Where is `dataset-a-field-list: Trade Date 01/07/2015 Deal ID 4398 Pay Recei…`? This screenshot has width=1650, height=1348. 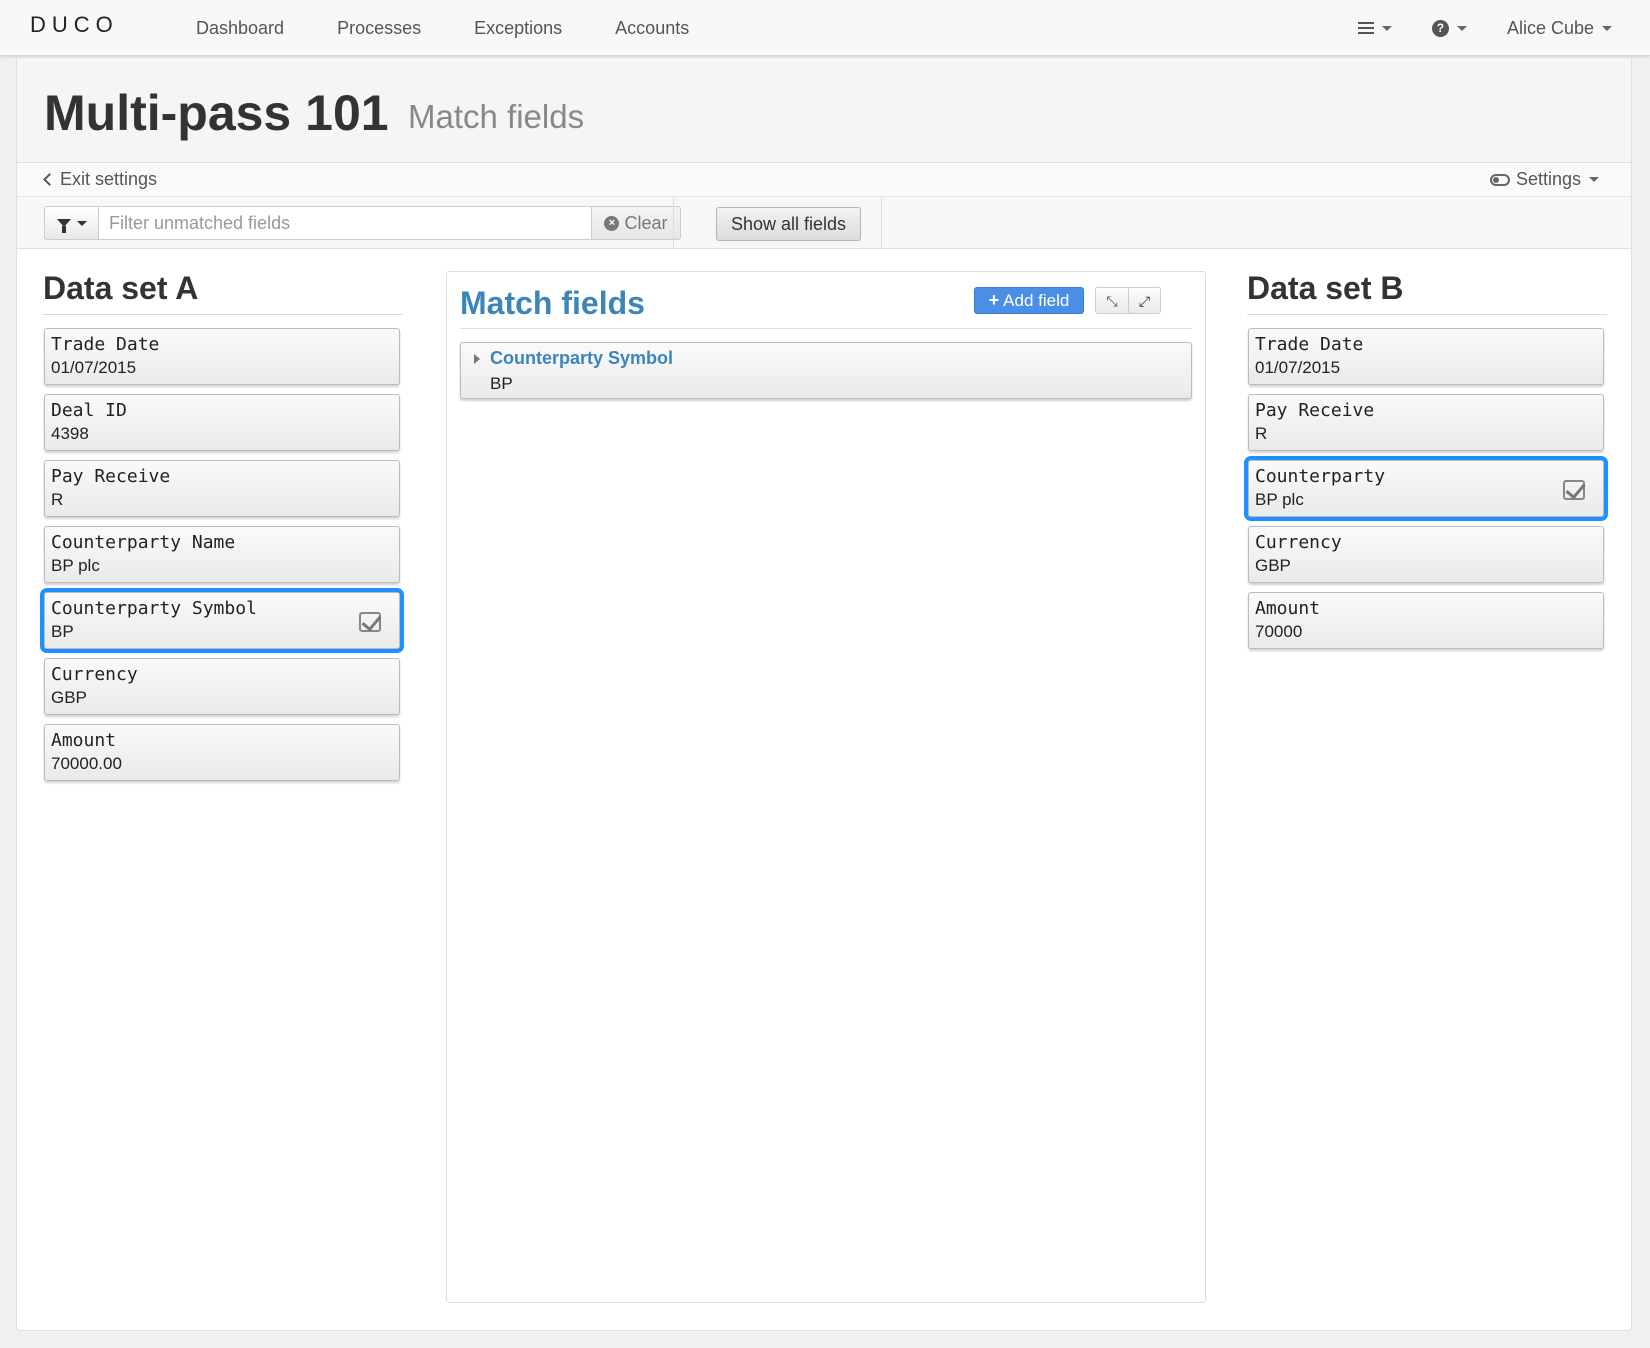 dataset-a-field-list: Trade Date 01/07/2015 Deal ID 4398 Pay Recei… is located at coordinates (222, 559).